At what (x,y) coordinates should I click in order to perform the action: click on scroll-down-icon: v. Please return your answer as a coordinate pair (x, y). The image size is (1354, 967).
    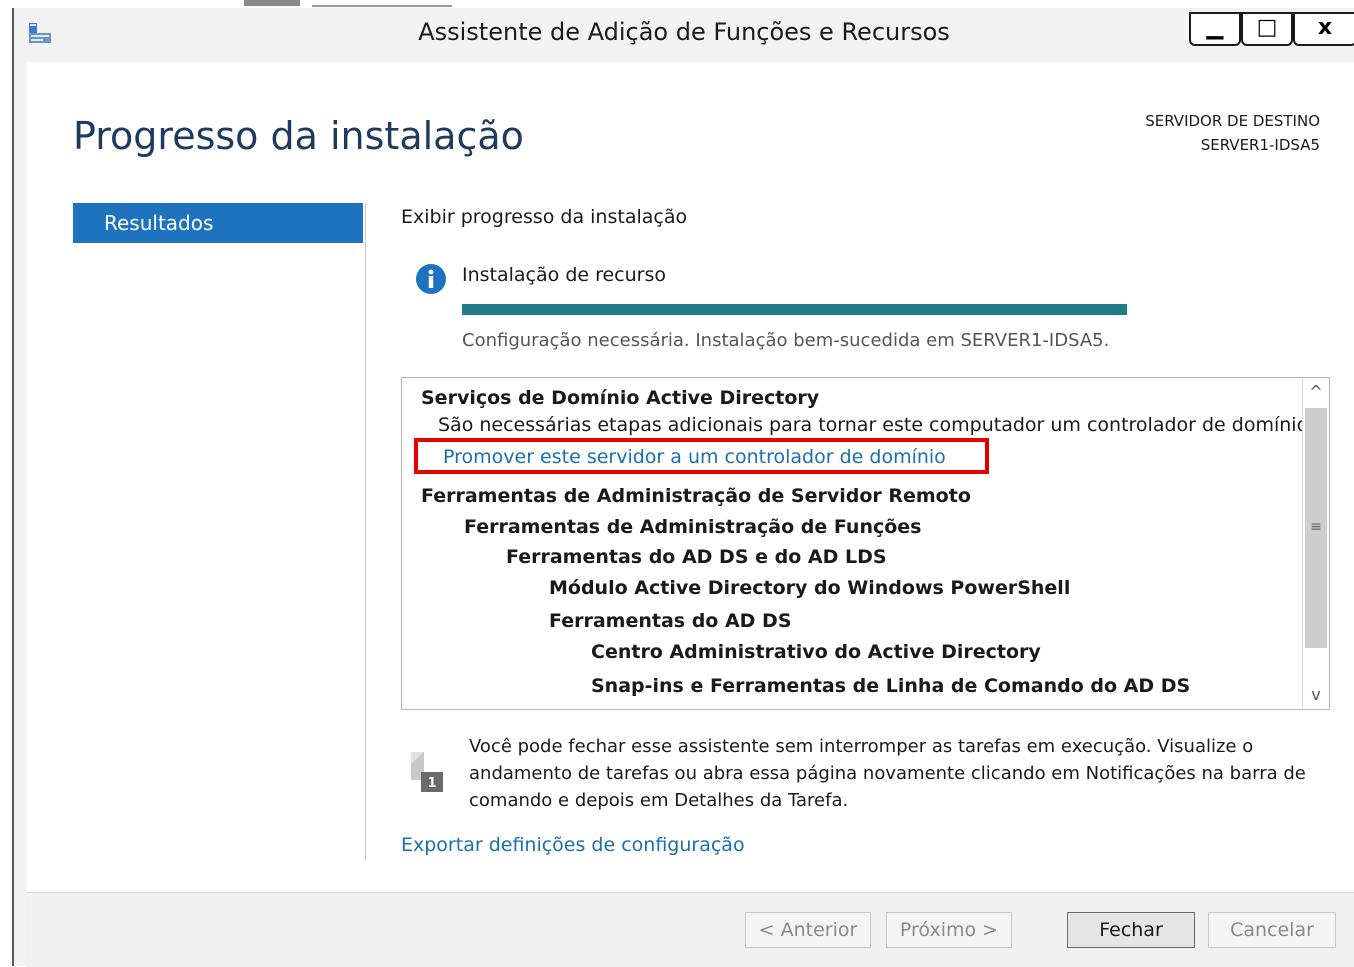
    Looking at the image, I should click on (1316, 695).